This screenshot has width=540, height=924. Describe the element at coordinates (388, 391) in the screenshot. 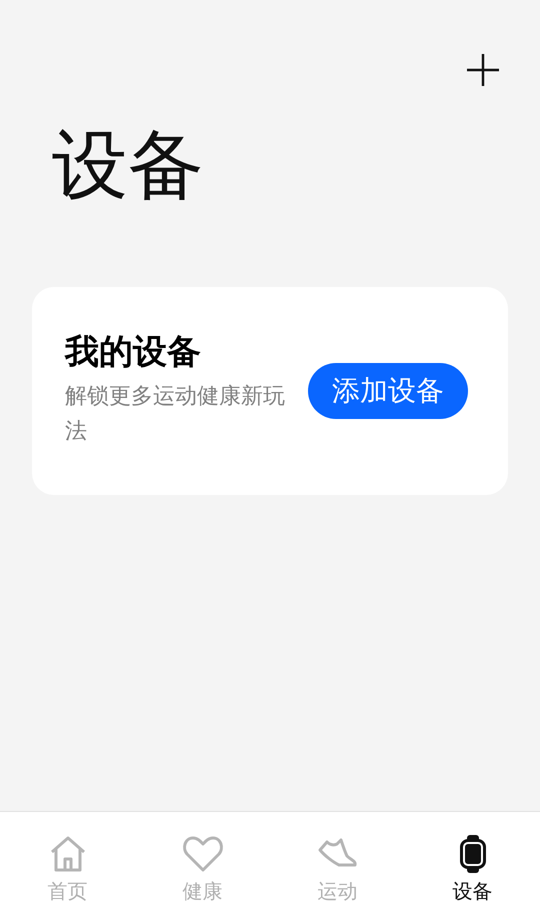

I see `add-device-button: 添加设备` at that location.